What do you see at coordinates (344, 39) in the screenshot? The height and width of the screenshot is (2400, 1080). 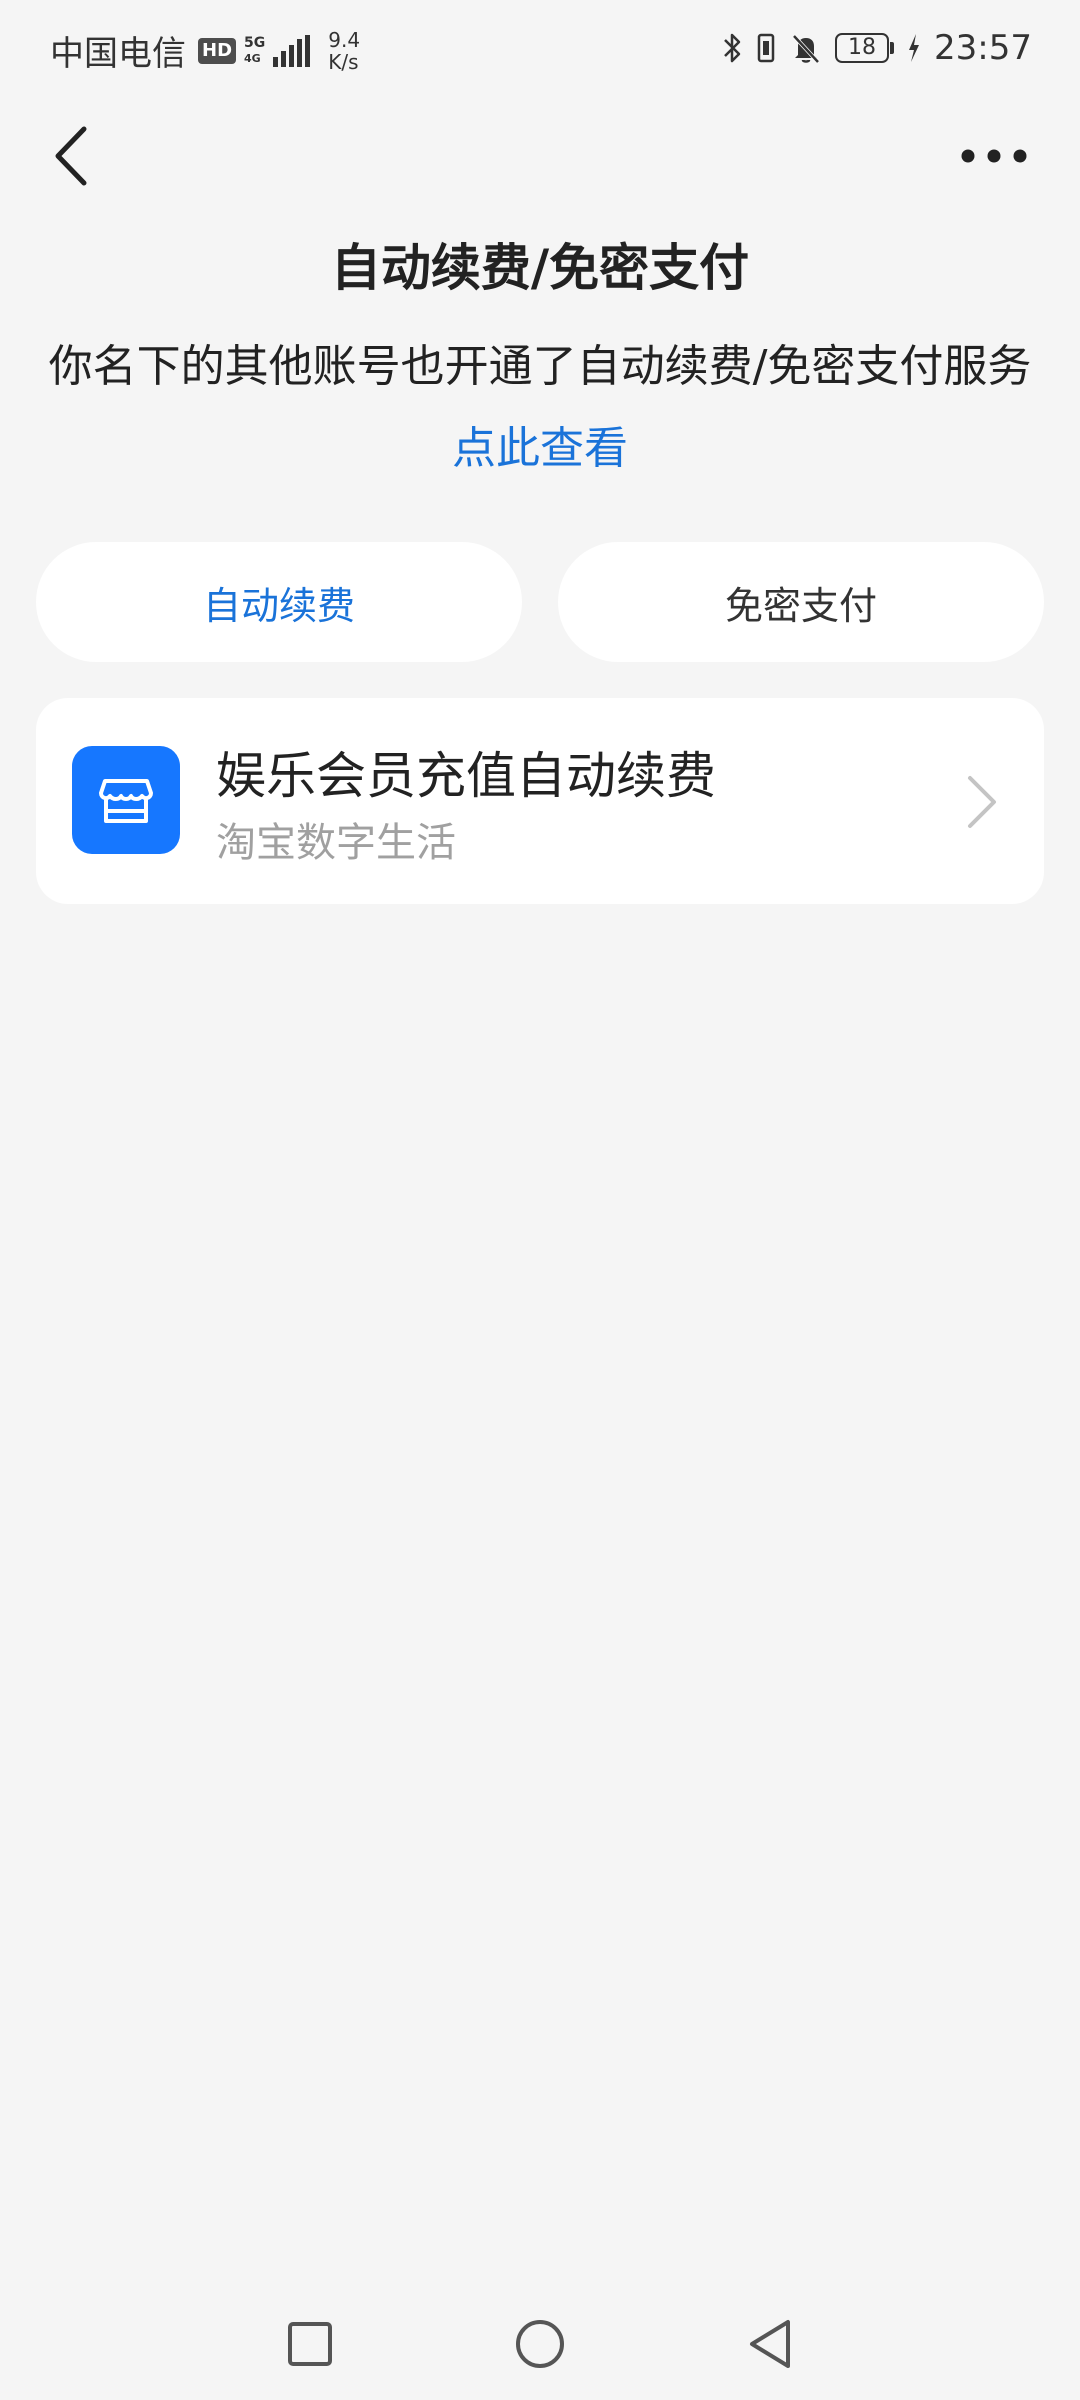 I see `speed-value: 9.4` at bounding box center [344, 39].